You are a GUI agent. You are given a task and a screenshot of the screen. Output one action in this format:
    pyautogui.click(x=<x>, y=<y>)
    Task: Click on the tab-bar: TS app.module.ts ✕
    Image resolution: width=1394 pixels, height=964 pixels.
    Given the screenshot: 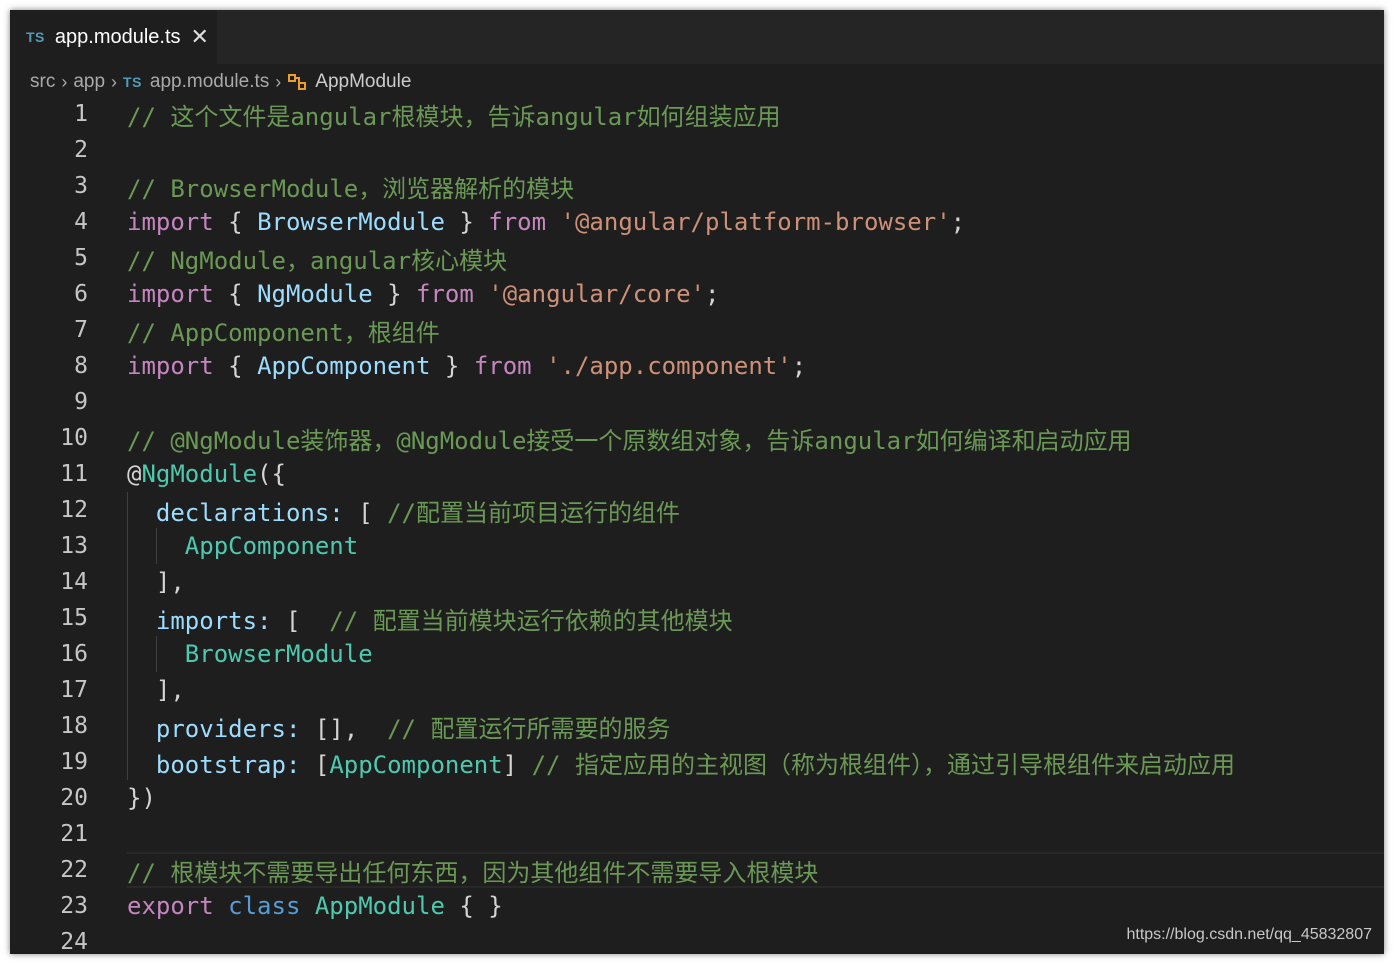 What is the action you would take?
    pyautogui.click(x=697, y=37)
    